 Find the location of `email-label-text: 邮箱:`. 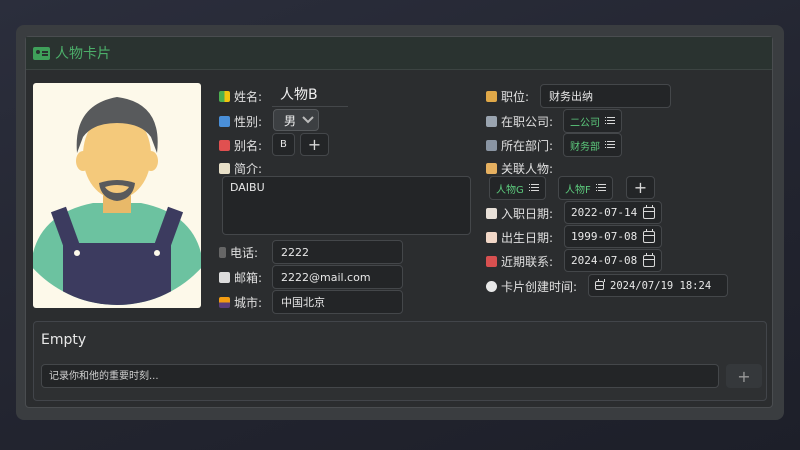

email-label-text: 邮箱: is located at coordinates (248, 278).